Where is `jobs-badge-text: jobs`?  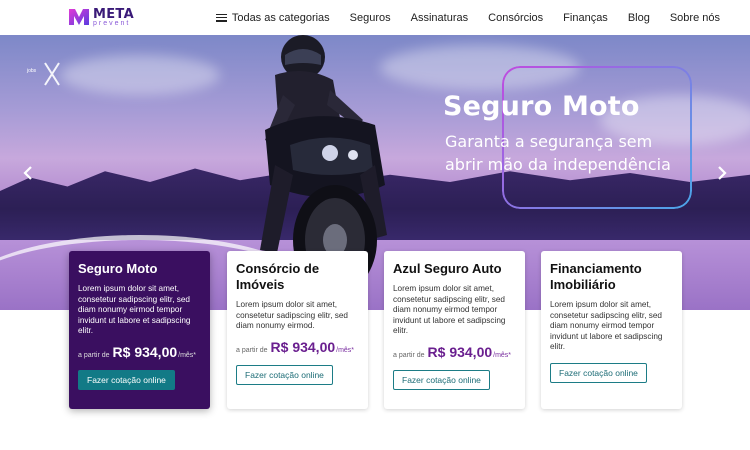 jobs-badge-text: jobs is located at coordinates (32, 71).